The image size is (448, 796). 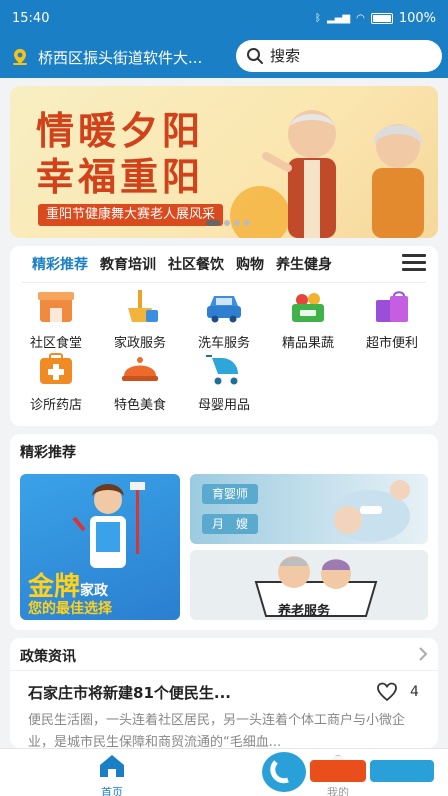 What do you see at coordinates (139, 405) in the screenshot?
I see `service-label: 特色美食` at bounding box center [139, 405].